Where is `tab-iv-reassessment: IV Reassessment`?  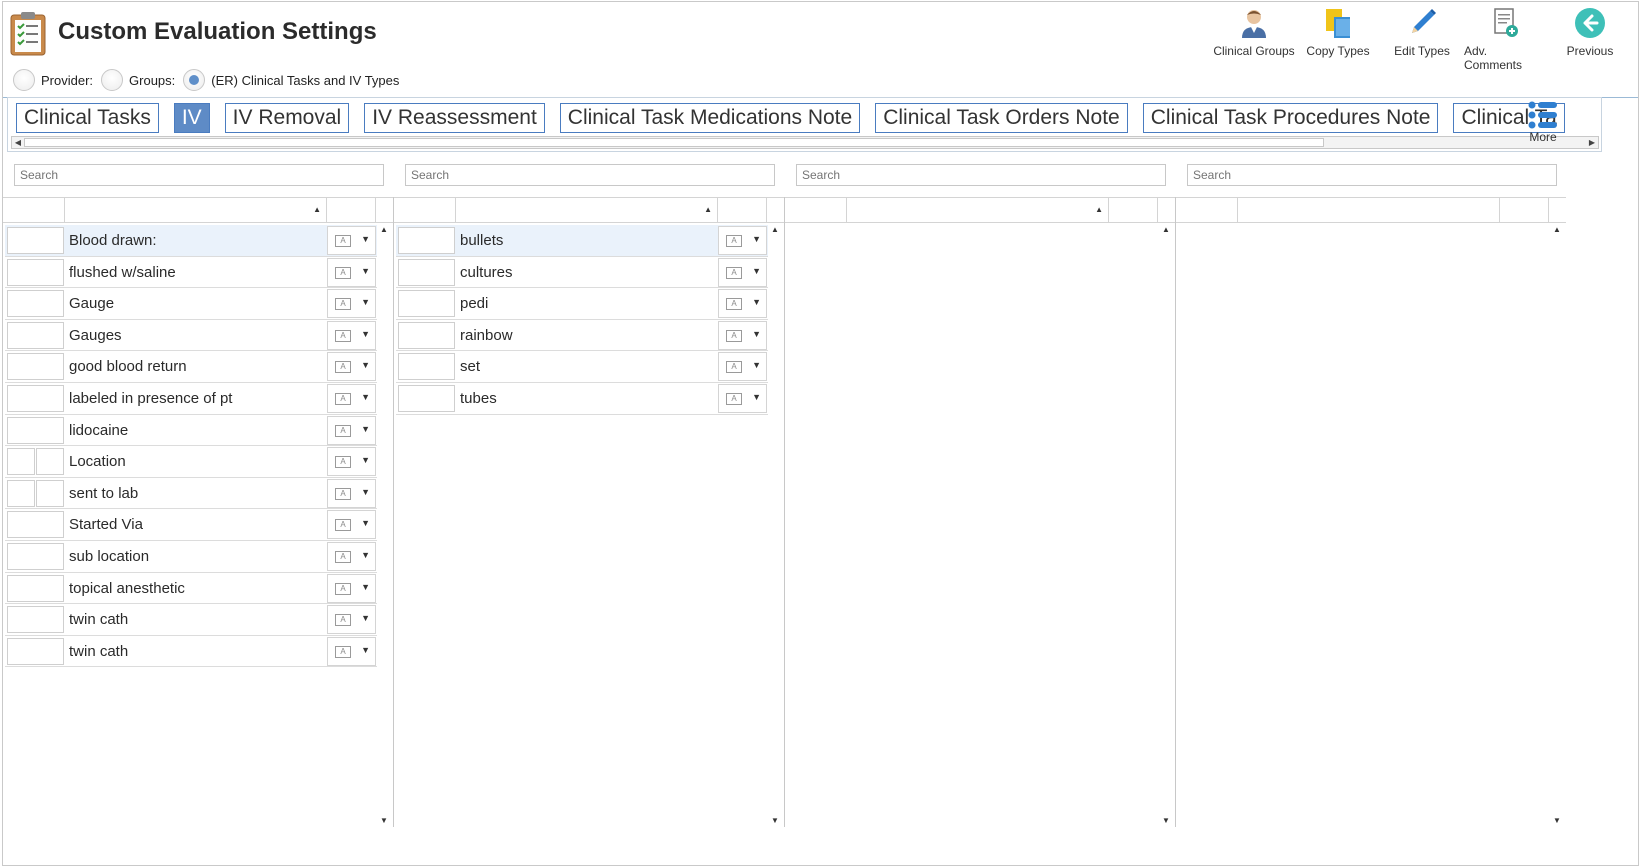
tab-iv-reassessment: IV Reassessment is located at coordinates (454, 118).